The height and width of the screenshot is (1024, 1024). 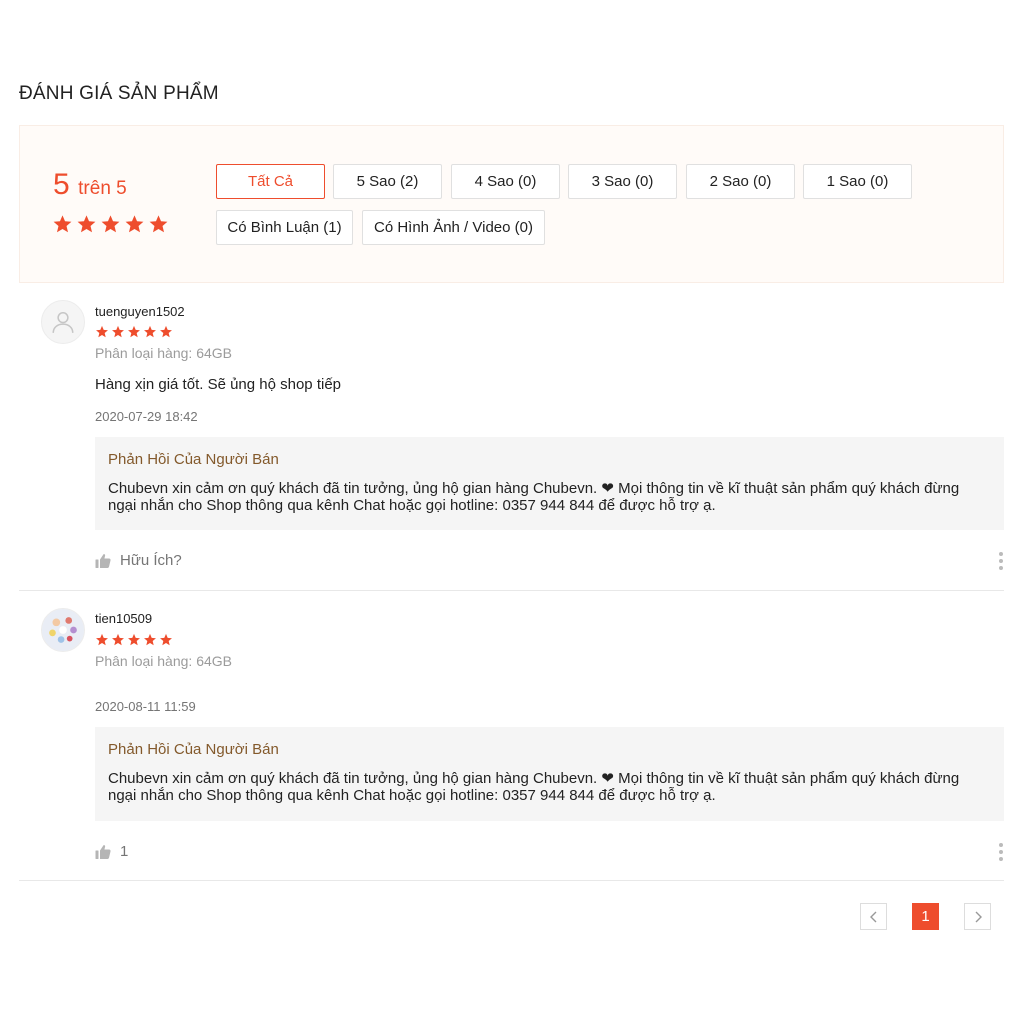 I want to click on overview-stars, so click(x=110, y=224).